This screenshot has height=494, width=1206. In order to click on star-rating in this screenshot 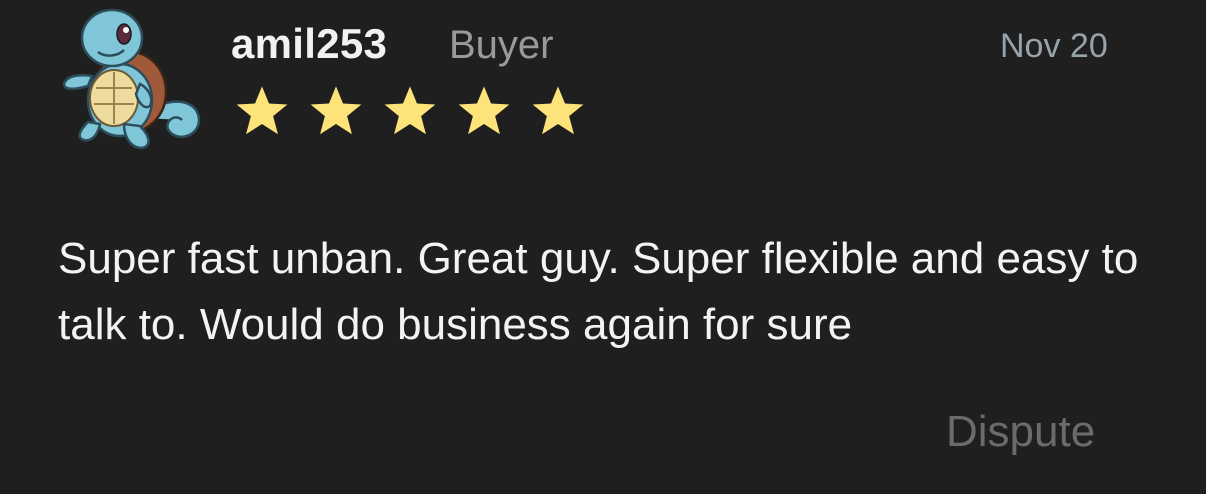, I will do `click(410, 111)`.